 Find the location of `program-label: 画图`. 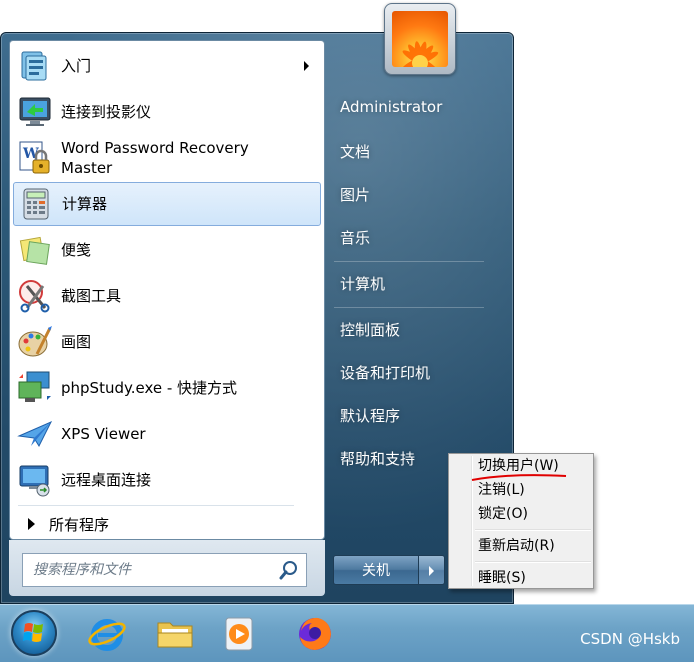

program-label: 画图 is located at coordinates (76, 342).